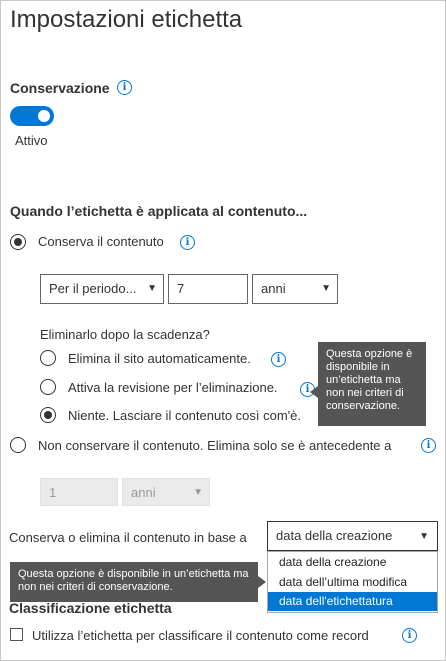 The width and height of the screenshot is (446, 661). I want to click on delete-after-label: Eliminarlo dopo la scadenza?, so click(125, 334).